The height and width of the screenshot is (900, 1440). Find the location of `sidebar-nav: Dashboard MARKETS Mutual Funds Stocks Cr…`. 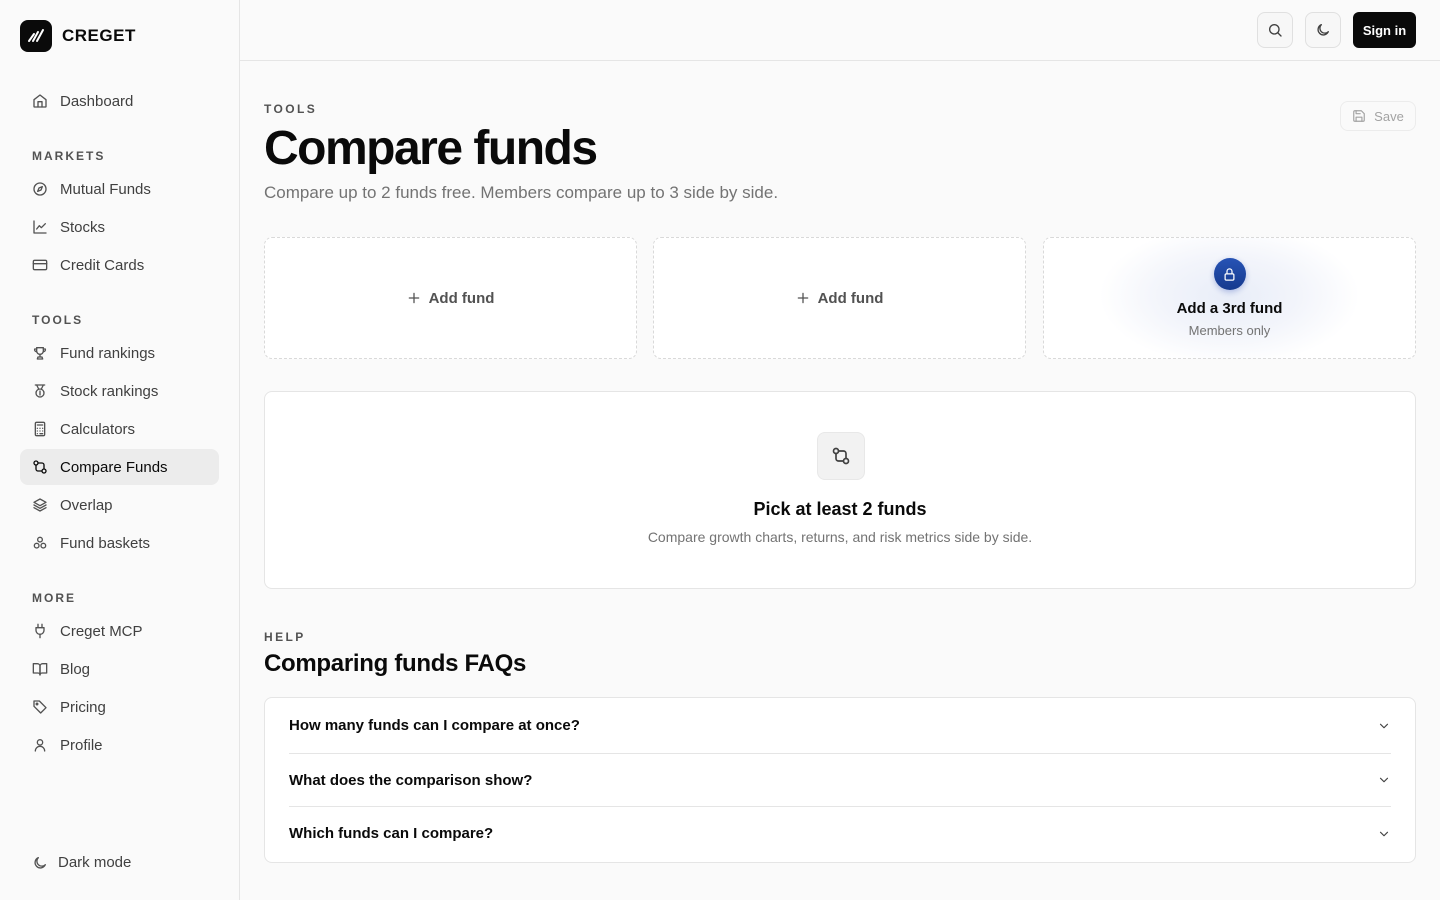

sidebar-nav: Dashboard MARKETS Mutual Funds Stocks Cr… is located at coordinates (119, 424).